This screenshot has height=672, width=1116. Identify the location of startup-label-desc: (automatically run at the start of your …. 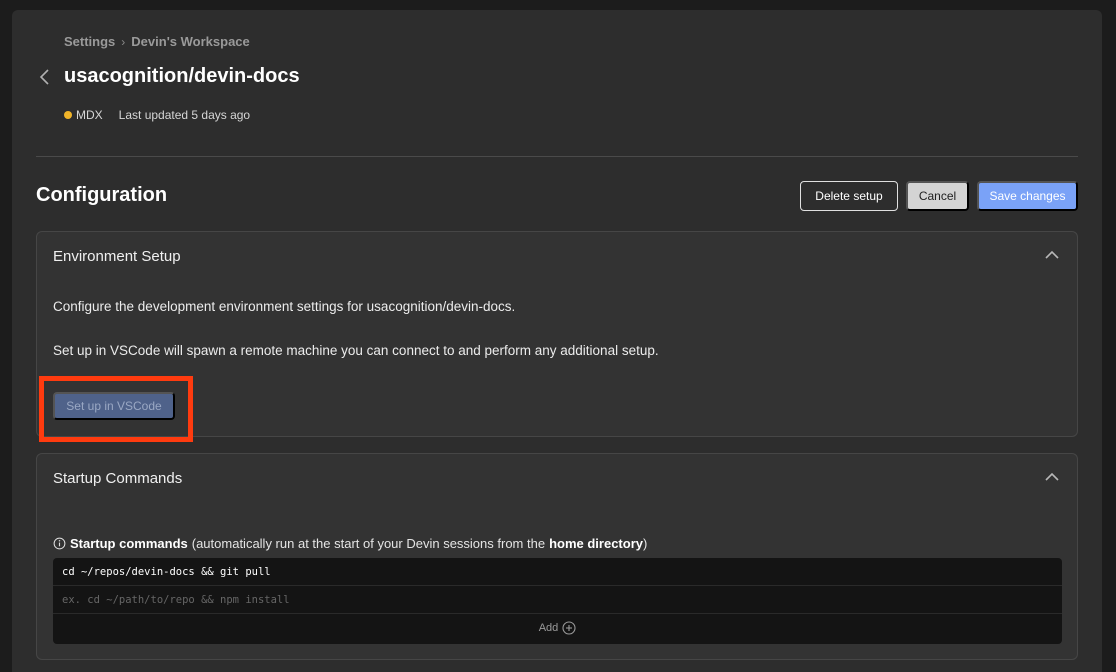
(368, 543).